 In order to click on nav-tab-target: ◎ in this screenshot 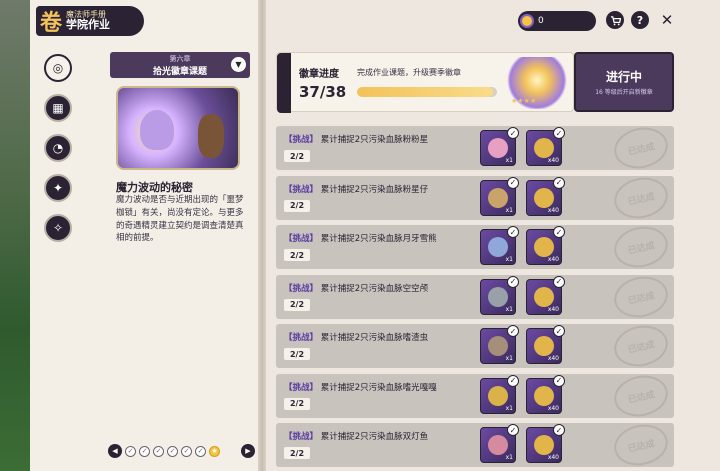, I will do `click(58, 68)`.